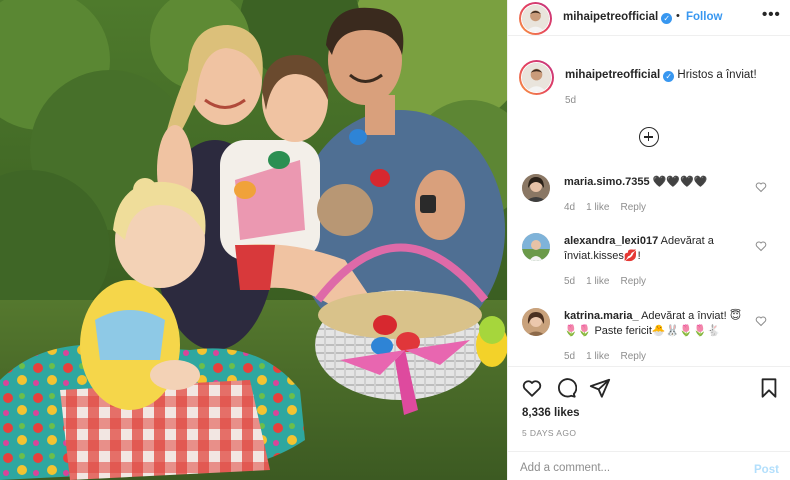  What do you see at coordinates (532, 388) in the screenshot?
I see `heart-icon` at bounding box center [532, 388].